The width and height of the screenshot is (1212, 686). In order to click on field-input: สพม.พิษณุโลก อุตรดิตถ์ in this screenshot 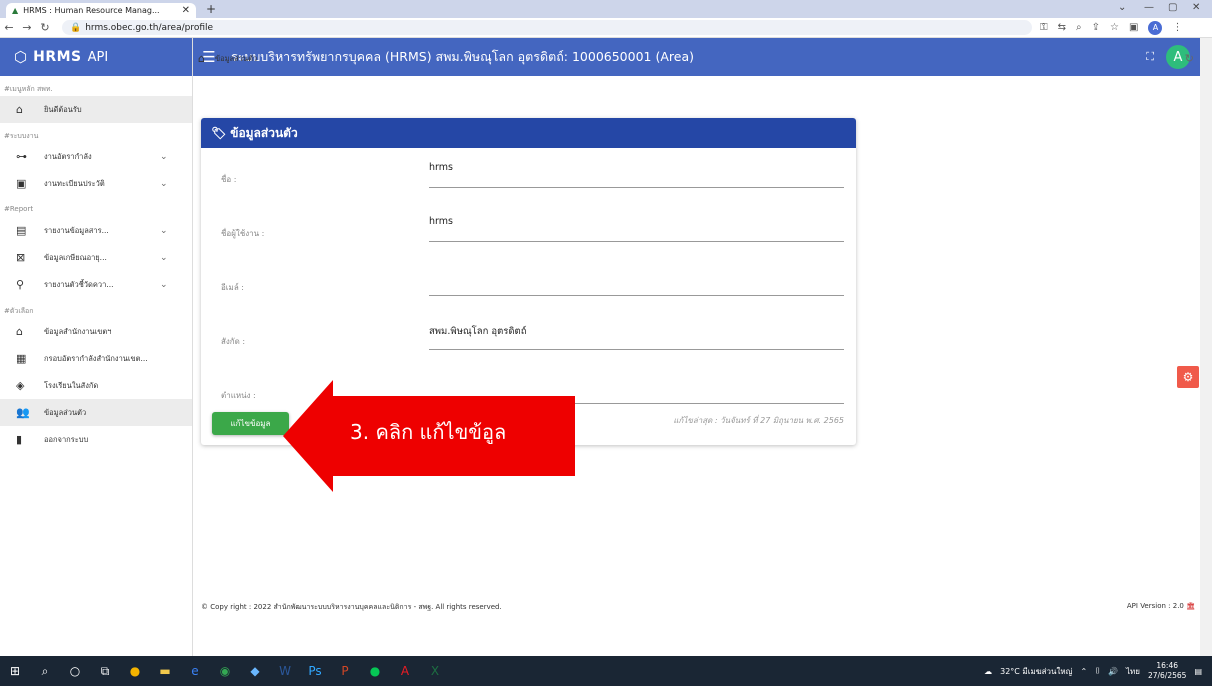, I will do `click(636, 336)`.